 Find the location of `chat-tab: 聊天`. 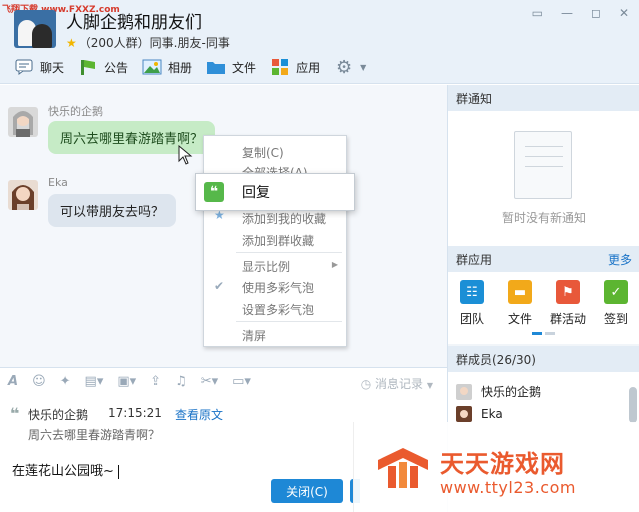

chat-tab: 聊天 is located at coordinates (39, 67).